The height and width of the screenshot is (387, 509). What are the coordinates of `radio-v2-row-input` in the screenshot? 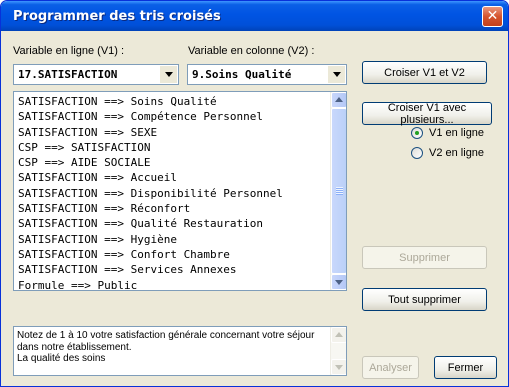 It's located at (417, 153).